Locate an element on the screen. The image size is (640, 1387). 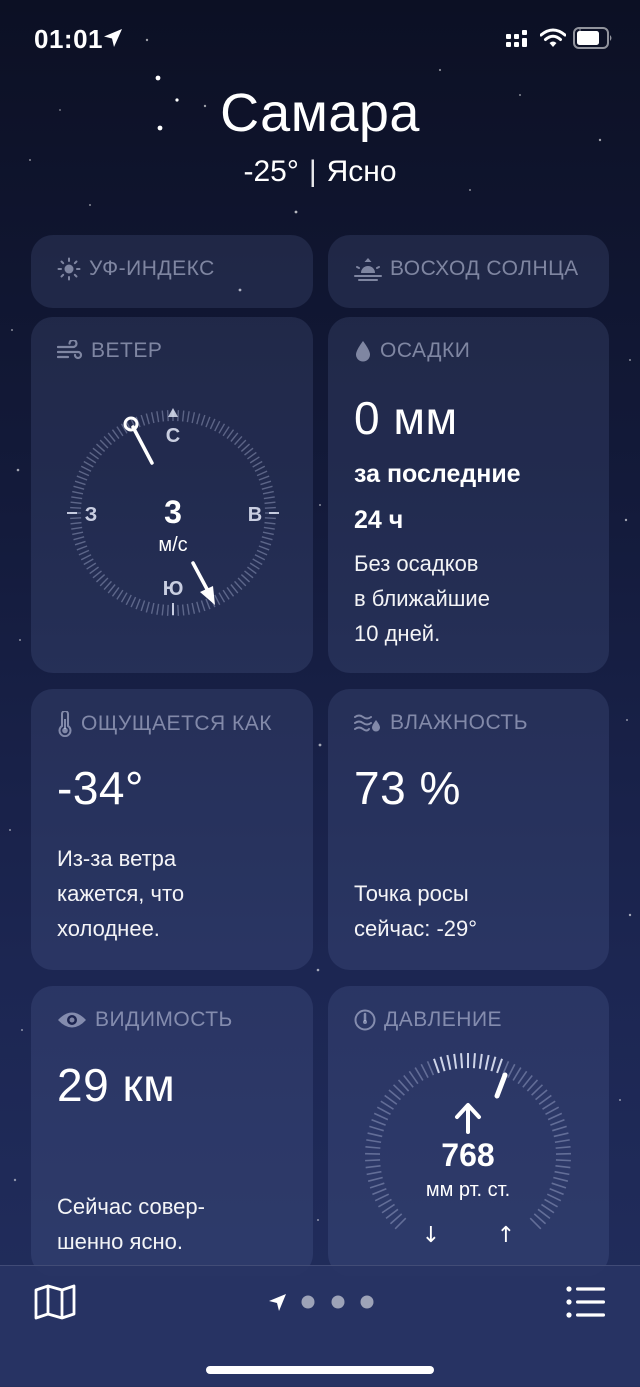
precipitation-description: Без осадков в ближайшие 10 дней. is located at coordinates (479, 598).